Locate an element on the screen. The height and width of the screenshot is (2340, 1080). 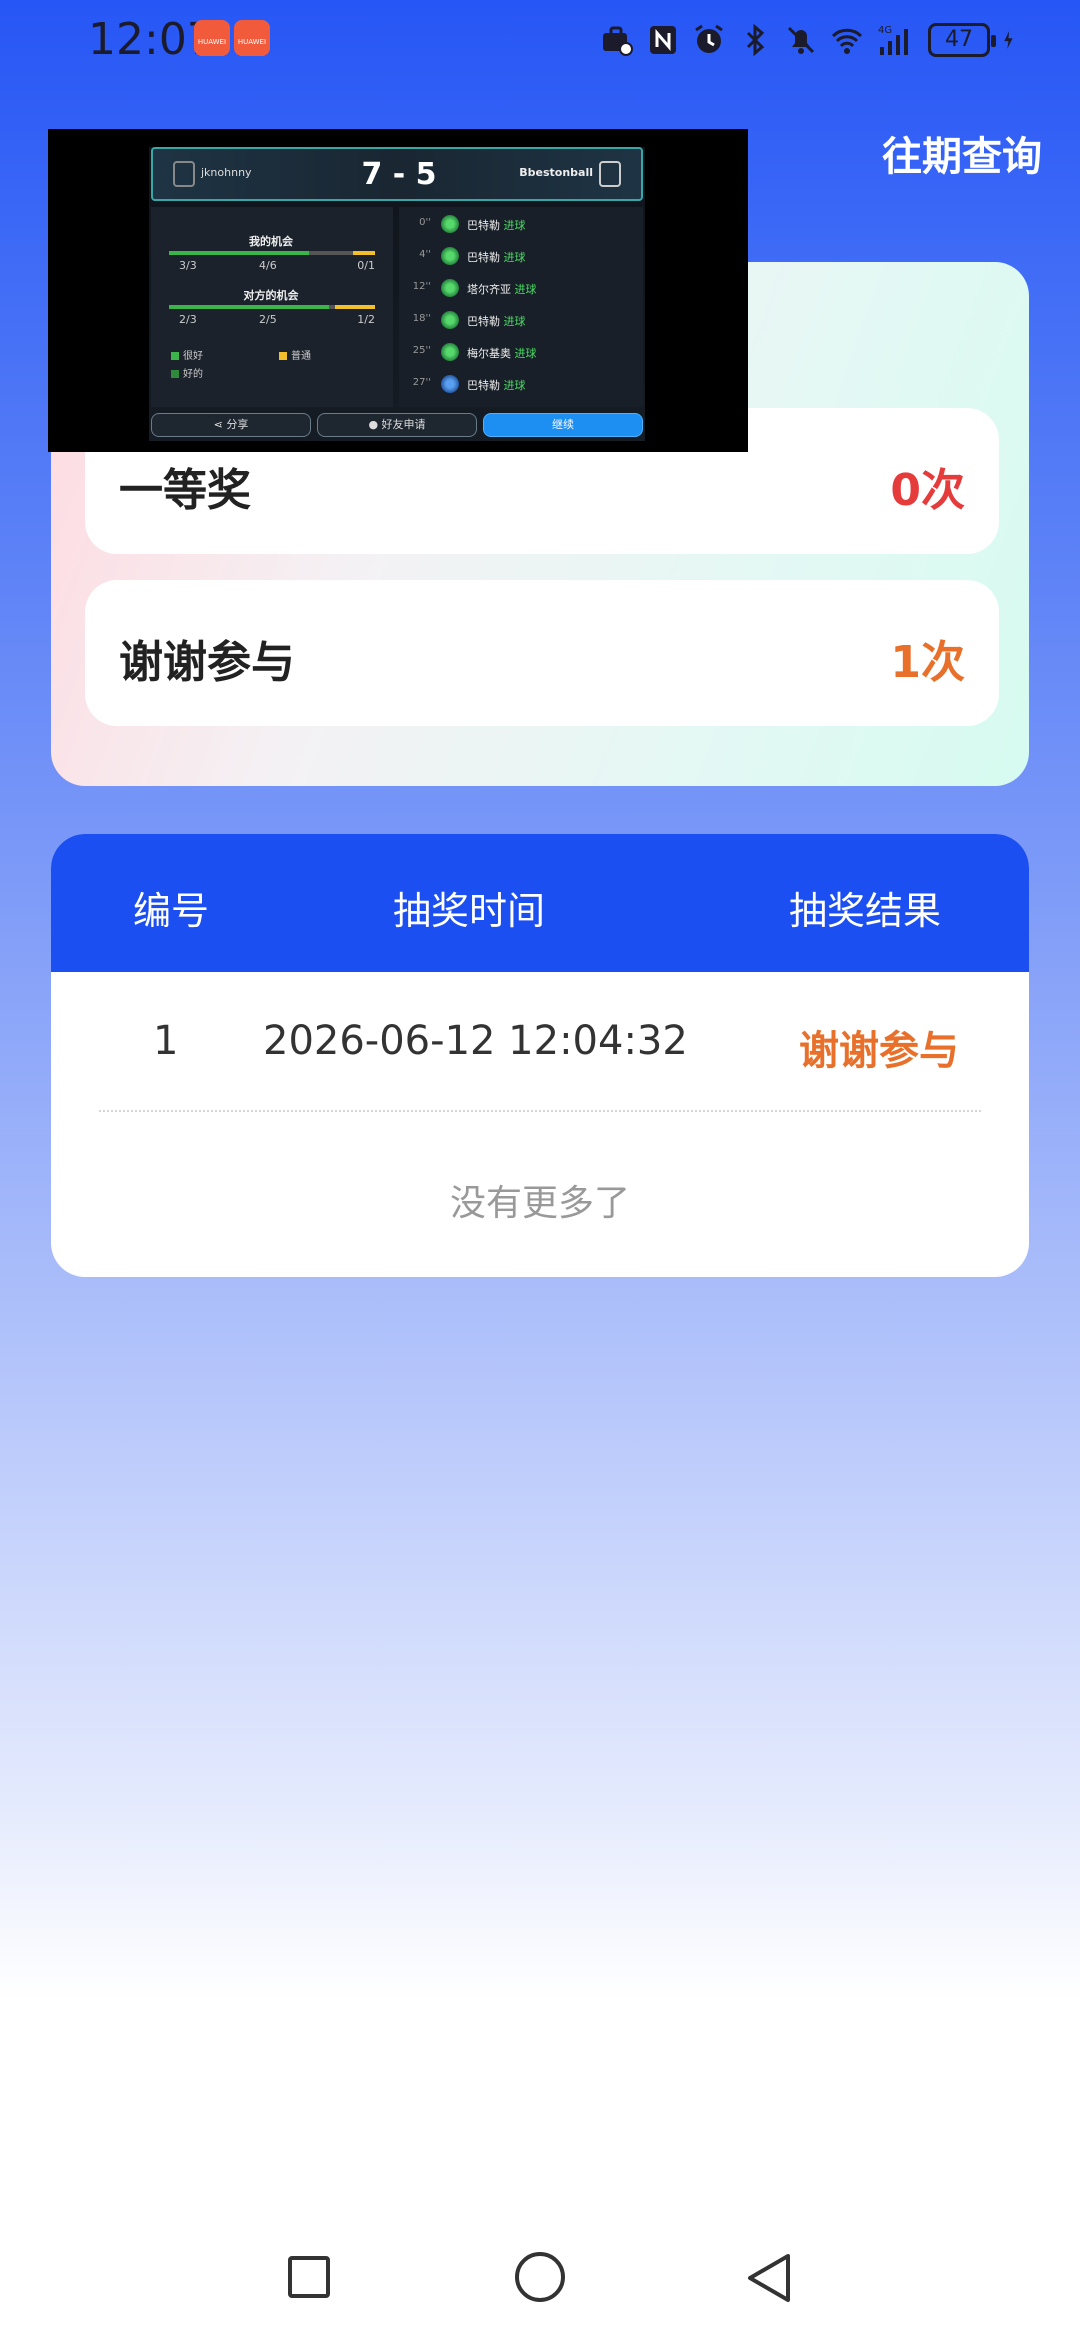
status-bar: 12:07 HUAWEI HUAWEI 4G 47 is located at coordinates (540, 40).